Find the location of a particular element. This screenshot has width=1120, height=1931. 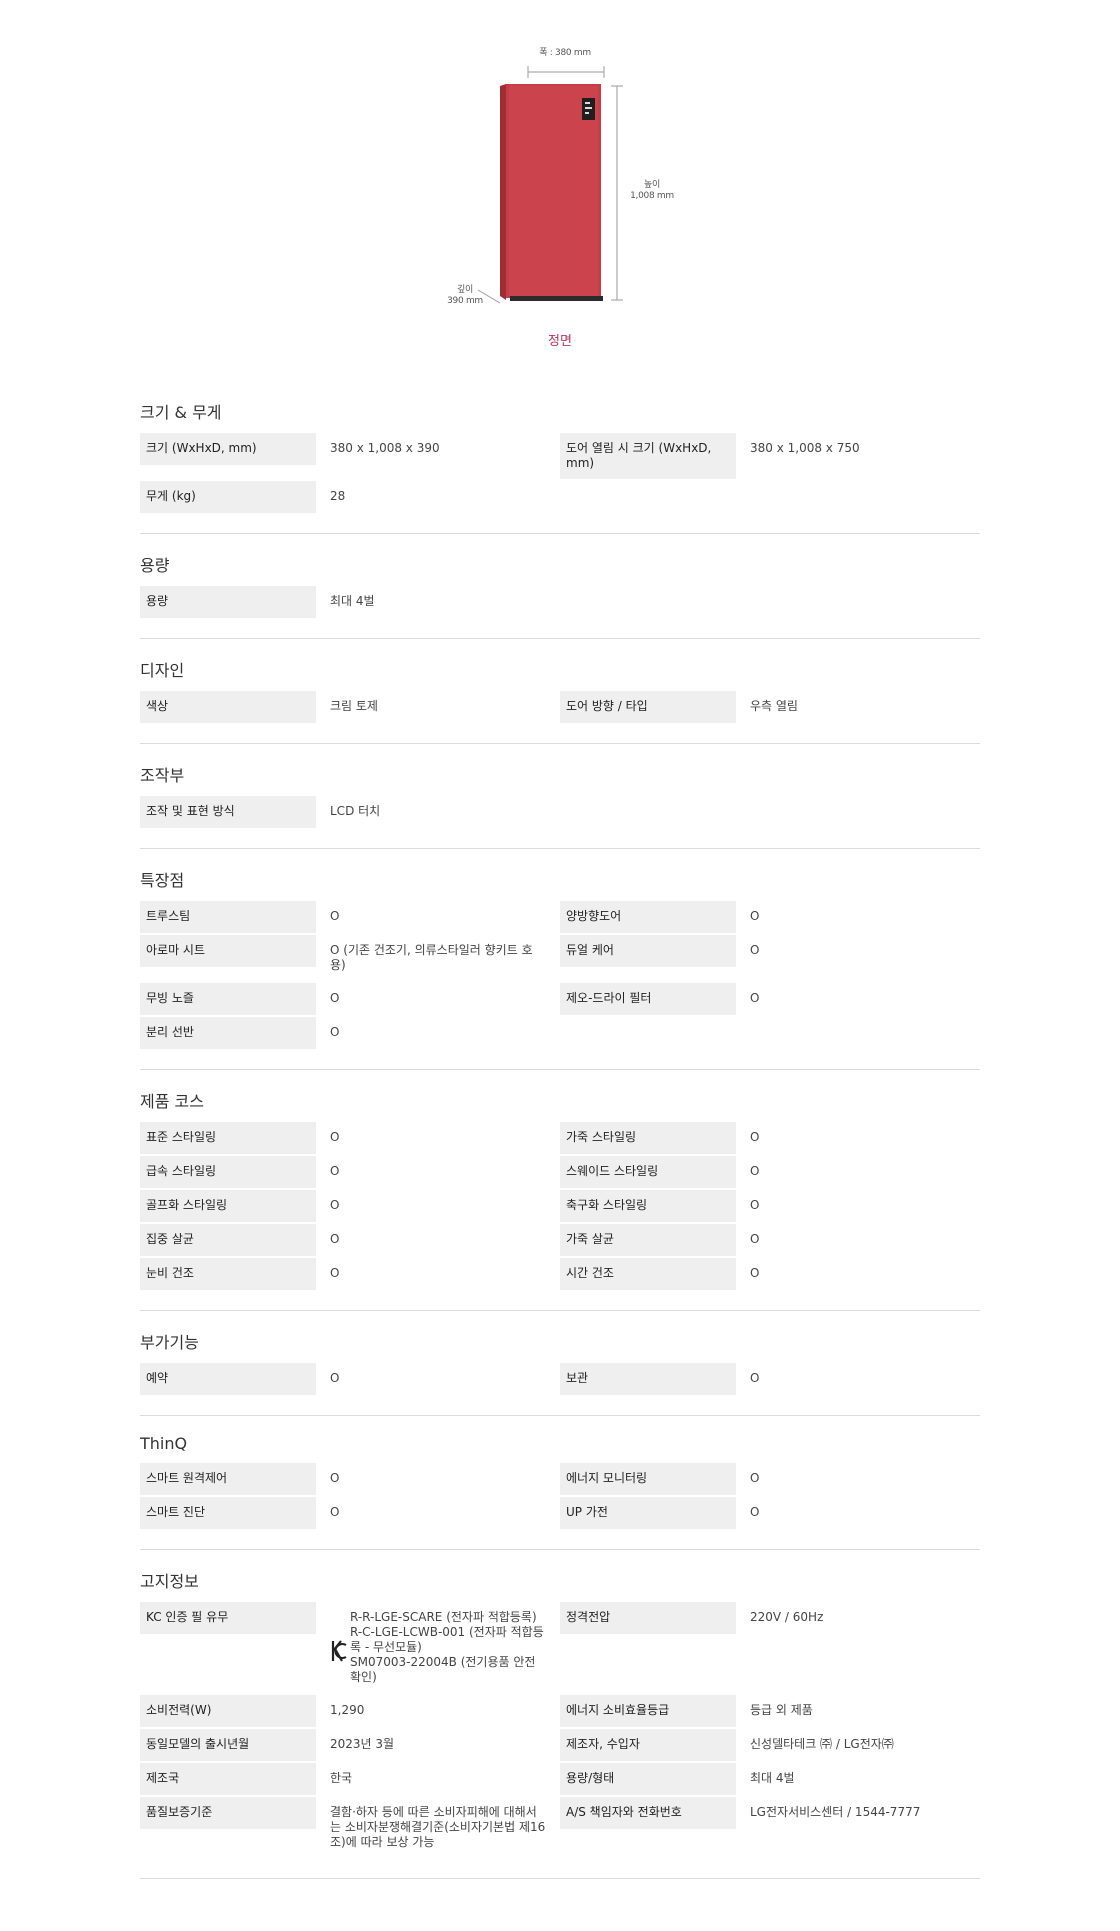

spec-row: 예약 O is located at coordinates (350, 1379).